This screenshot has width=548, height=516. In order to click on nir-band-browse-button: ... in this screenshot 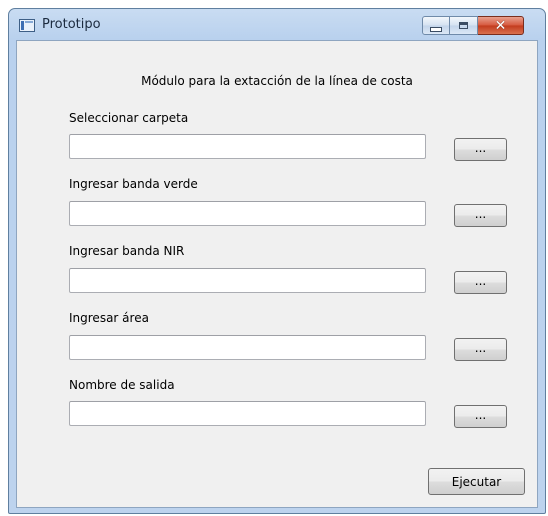, I will do `click(480, 282)`.